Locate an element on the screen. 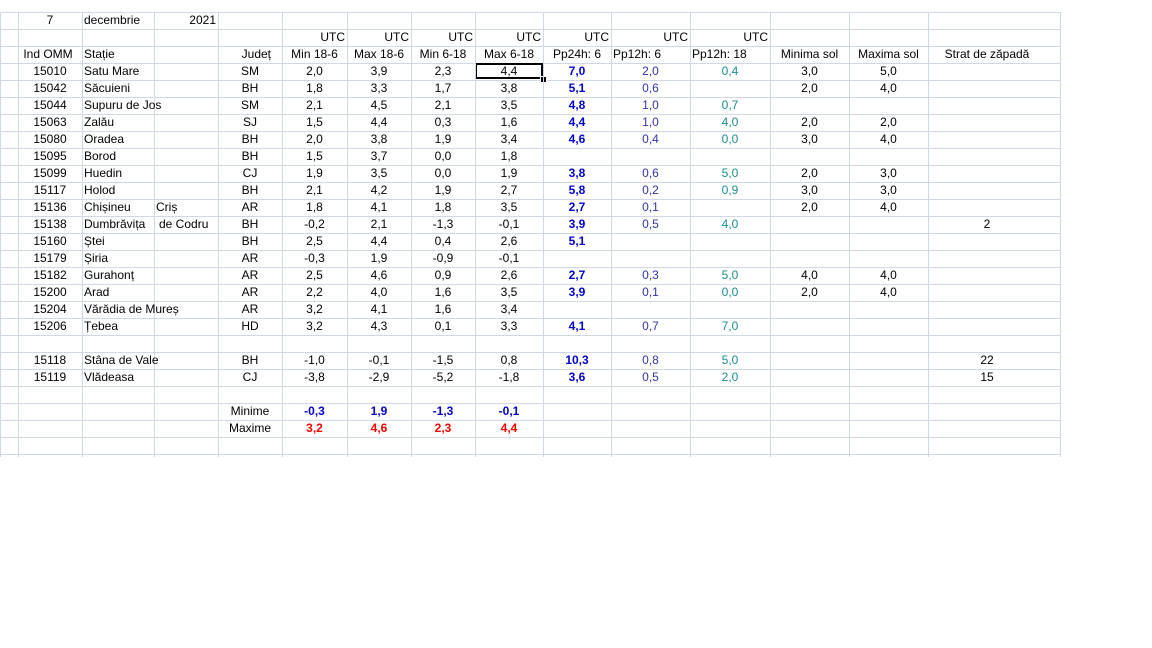 The image size is (1152, 648). max-6-18-cell: 3,8 is located at coordinates (509, 88).